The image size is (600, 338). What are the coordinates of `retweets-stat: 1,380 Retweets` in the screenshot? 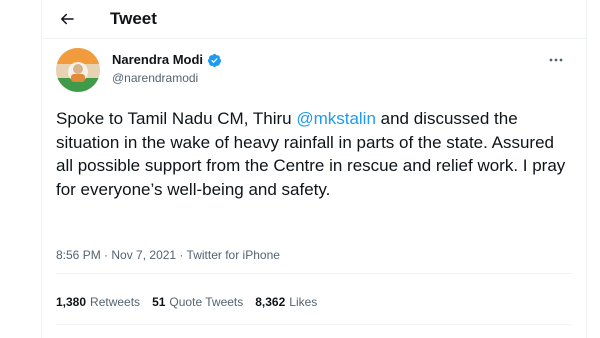 It's located at (98, 302).